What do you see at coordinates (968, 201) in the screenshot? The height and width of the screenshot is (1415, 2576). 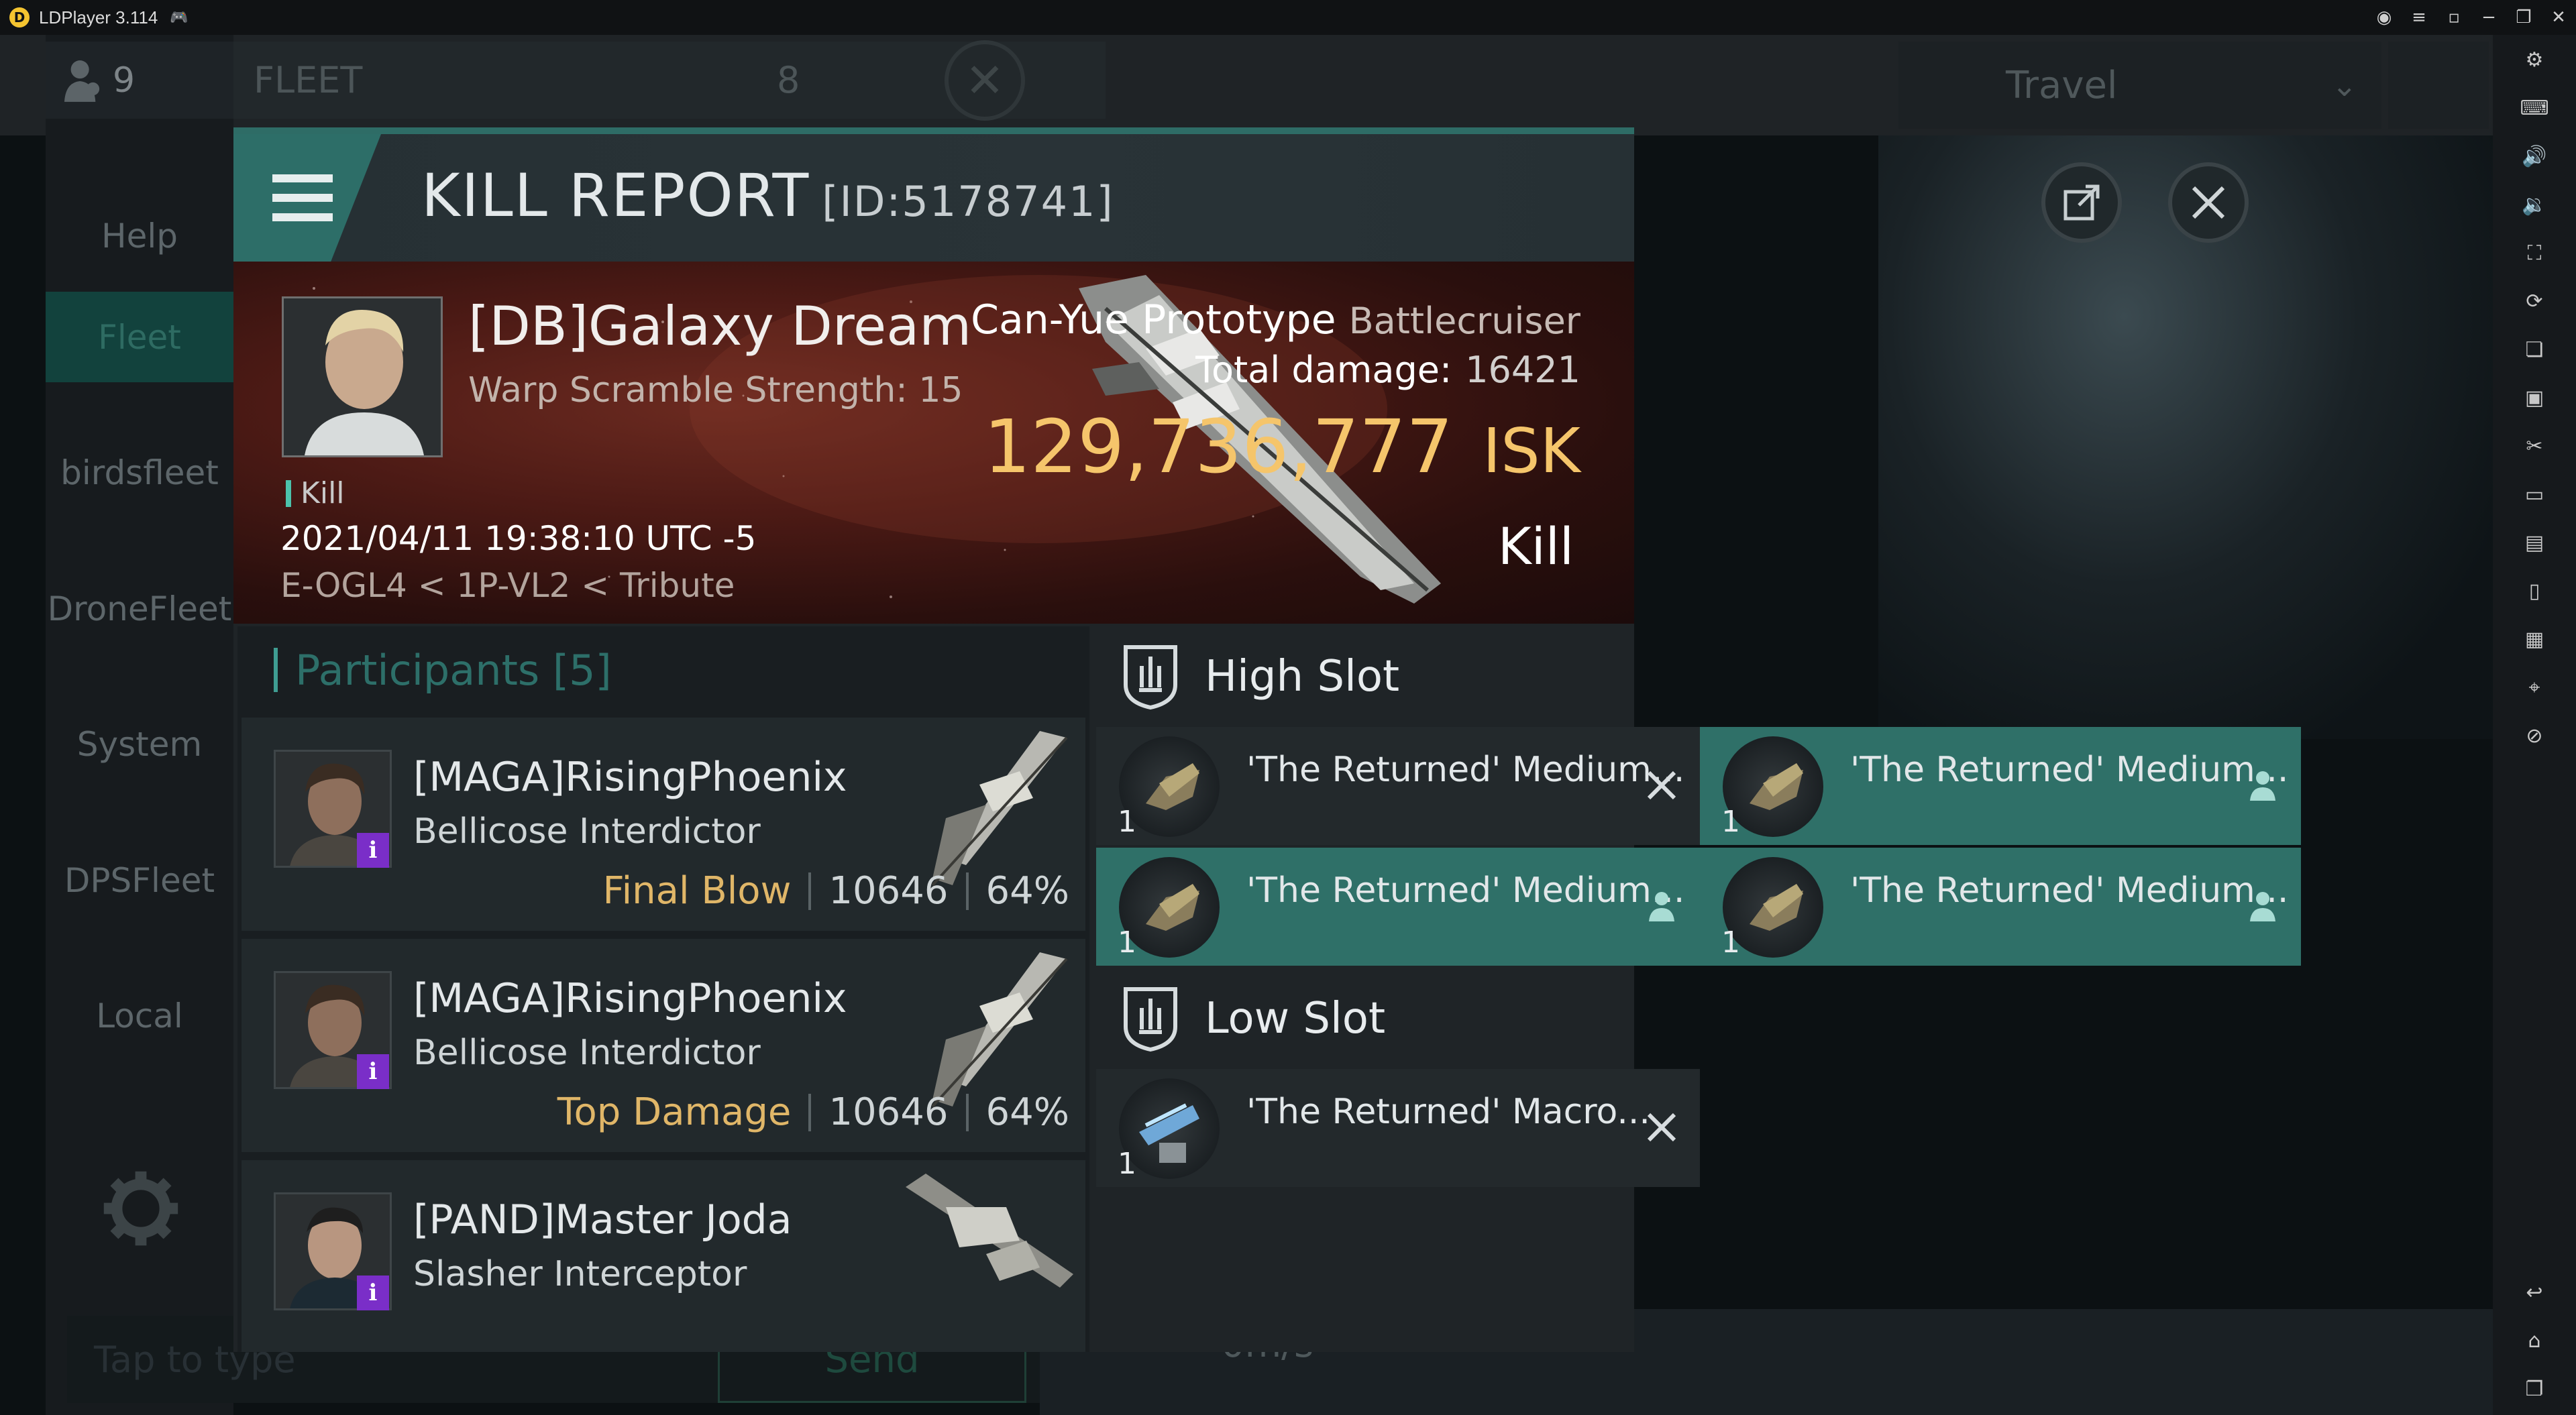 I see `kill-report-id: [ID:5178741]` at bounding box center [968, 201].